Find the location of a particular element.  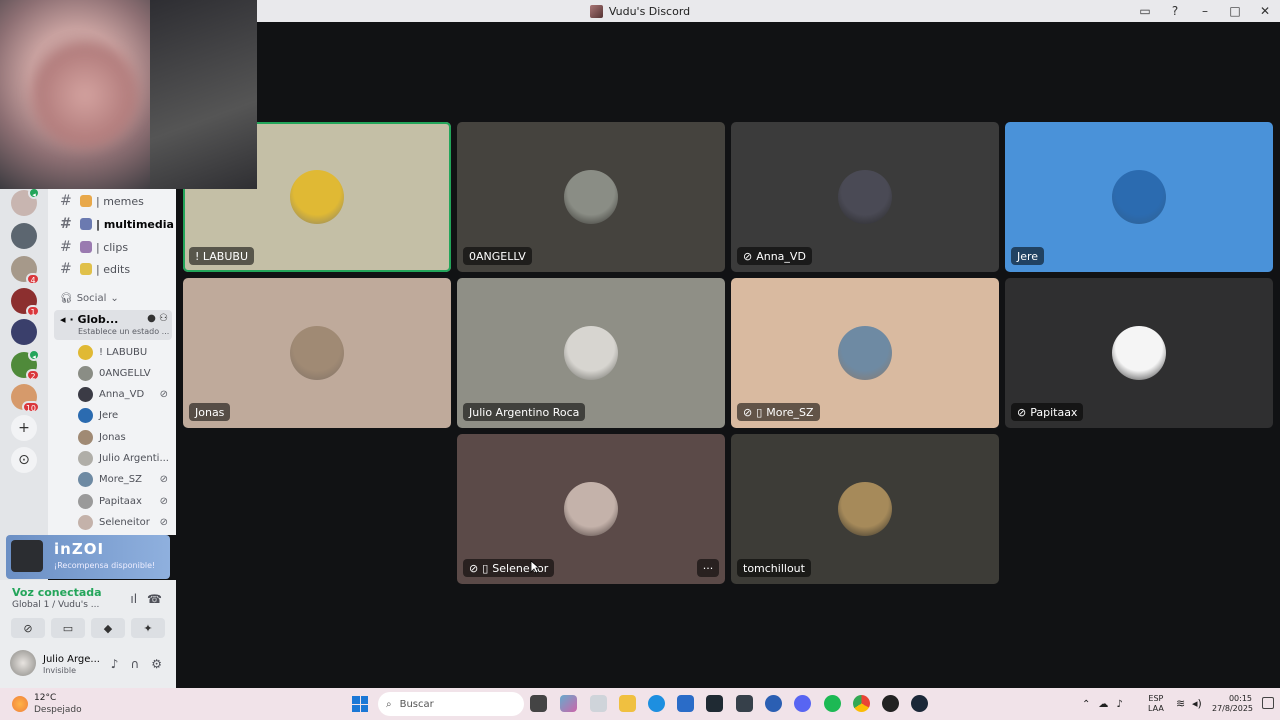

voice-user: 0ANGELLV is located at coordinates (125, 373).